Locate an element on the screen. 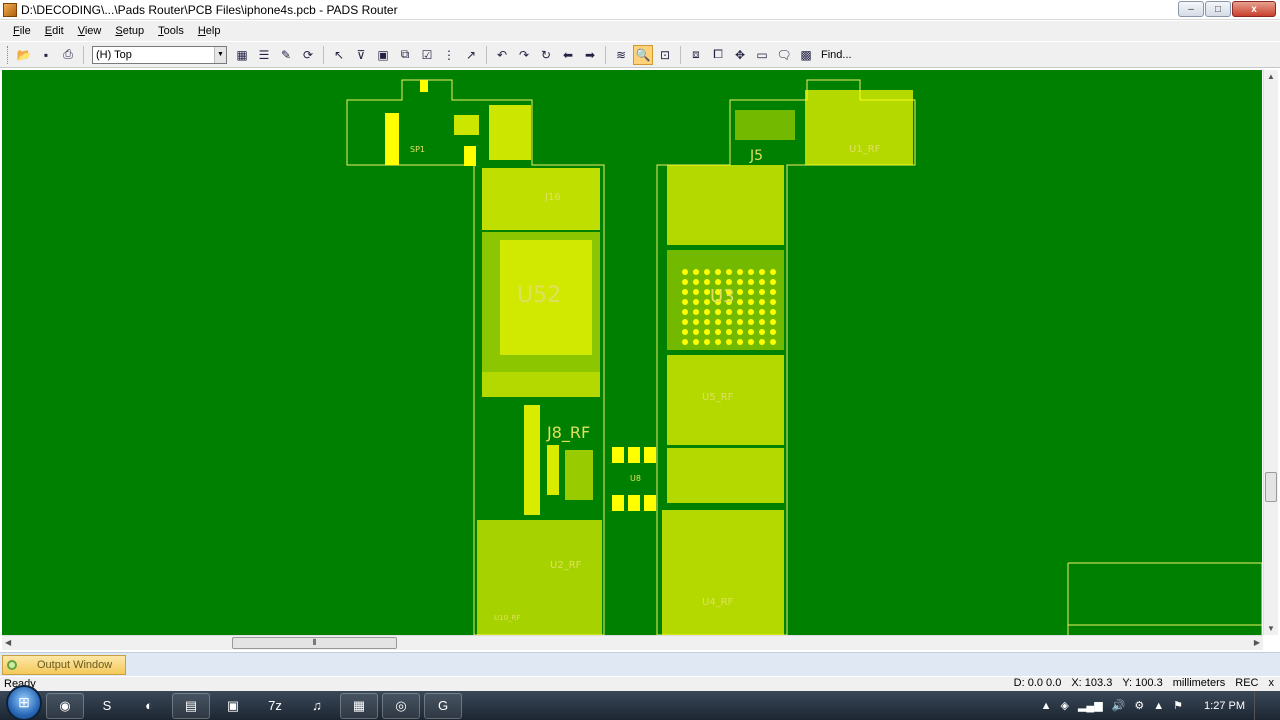 Image resolution: width=1280 pixels, height=720 pixels. tray-network-status-icon: ◈ is located at coordinates (1065, 705).